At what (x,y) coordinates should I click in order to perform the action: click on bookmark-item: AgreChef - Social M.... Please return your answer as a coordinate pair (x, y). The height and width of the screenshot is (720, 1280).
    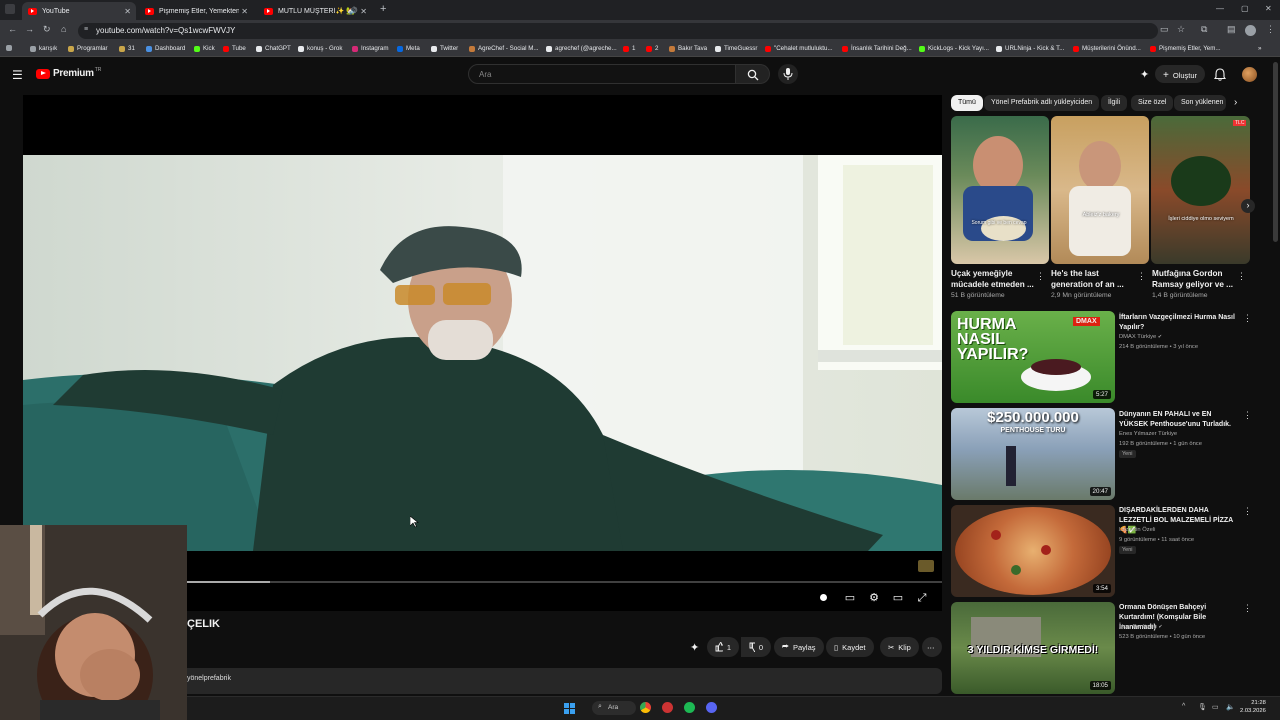
    Looking at the image, I should click on (504, 48).